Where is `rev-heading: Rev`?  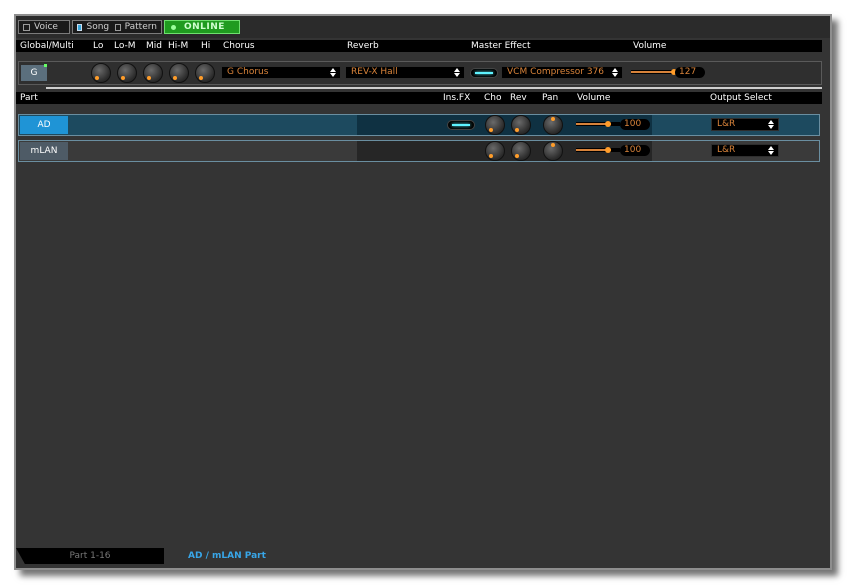
rev-heading: Rev is located at coordinates (518, 98).